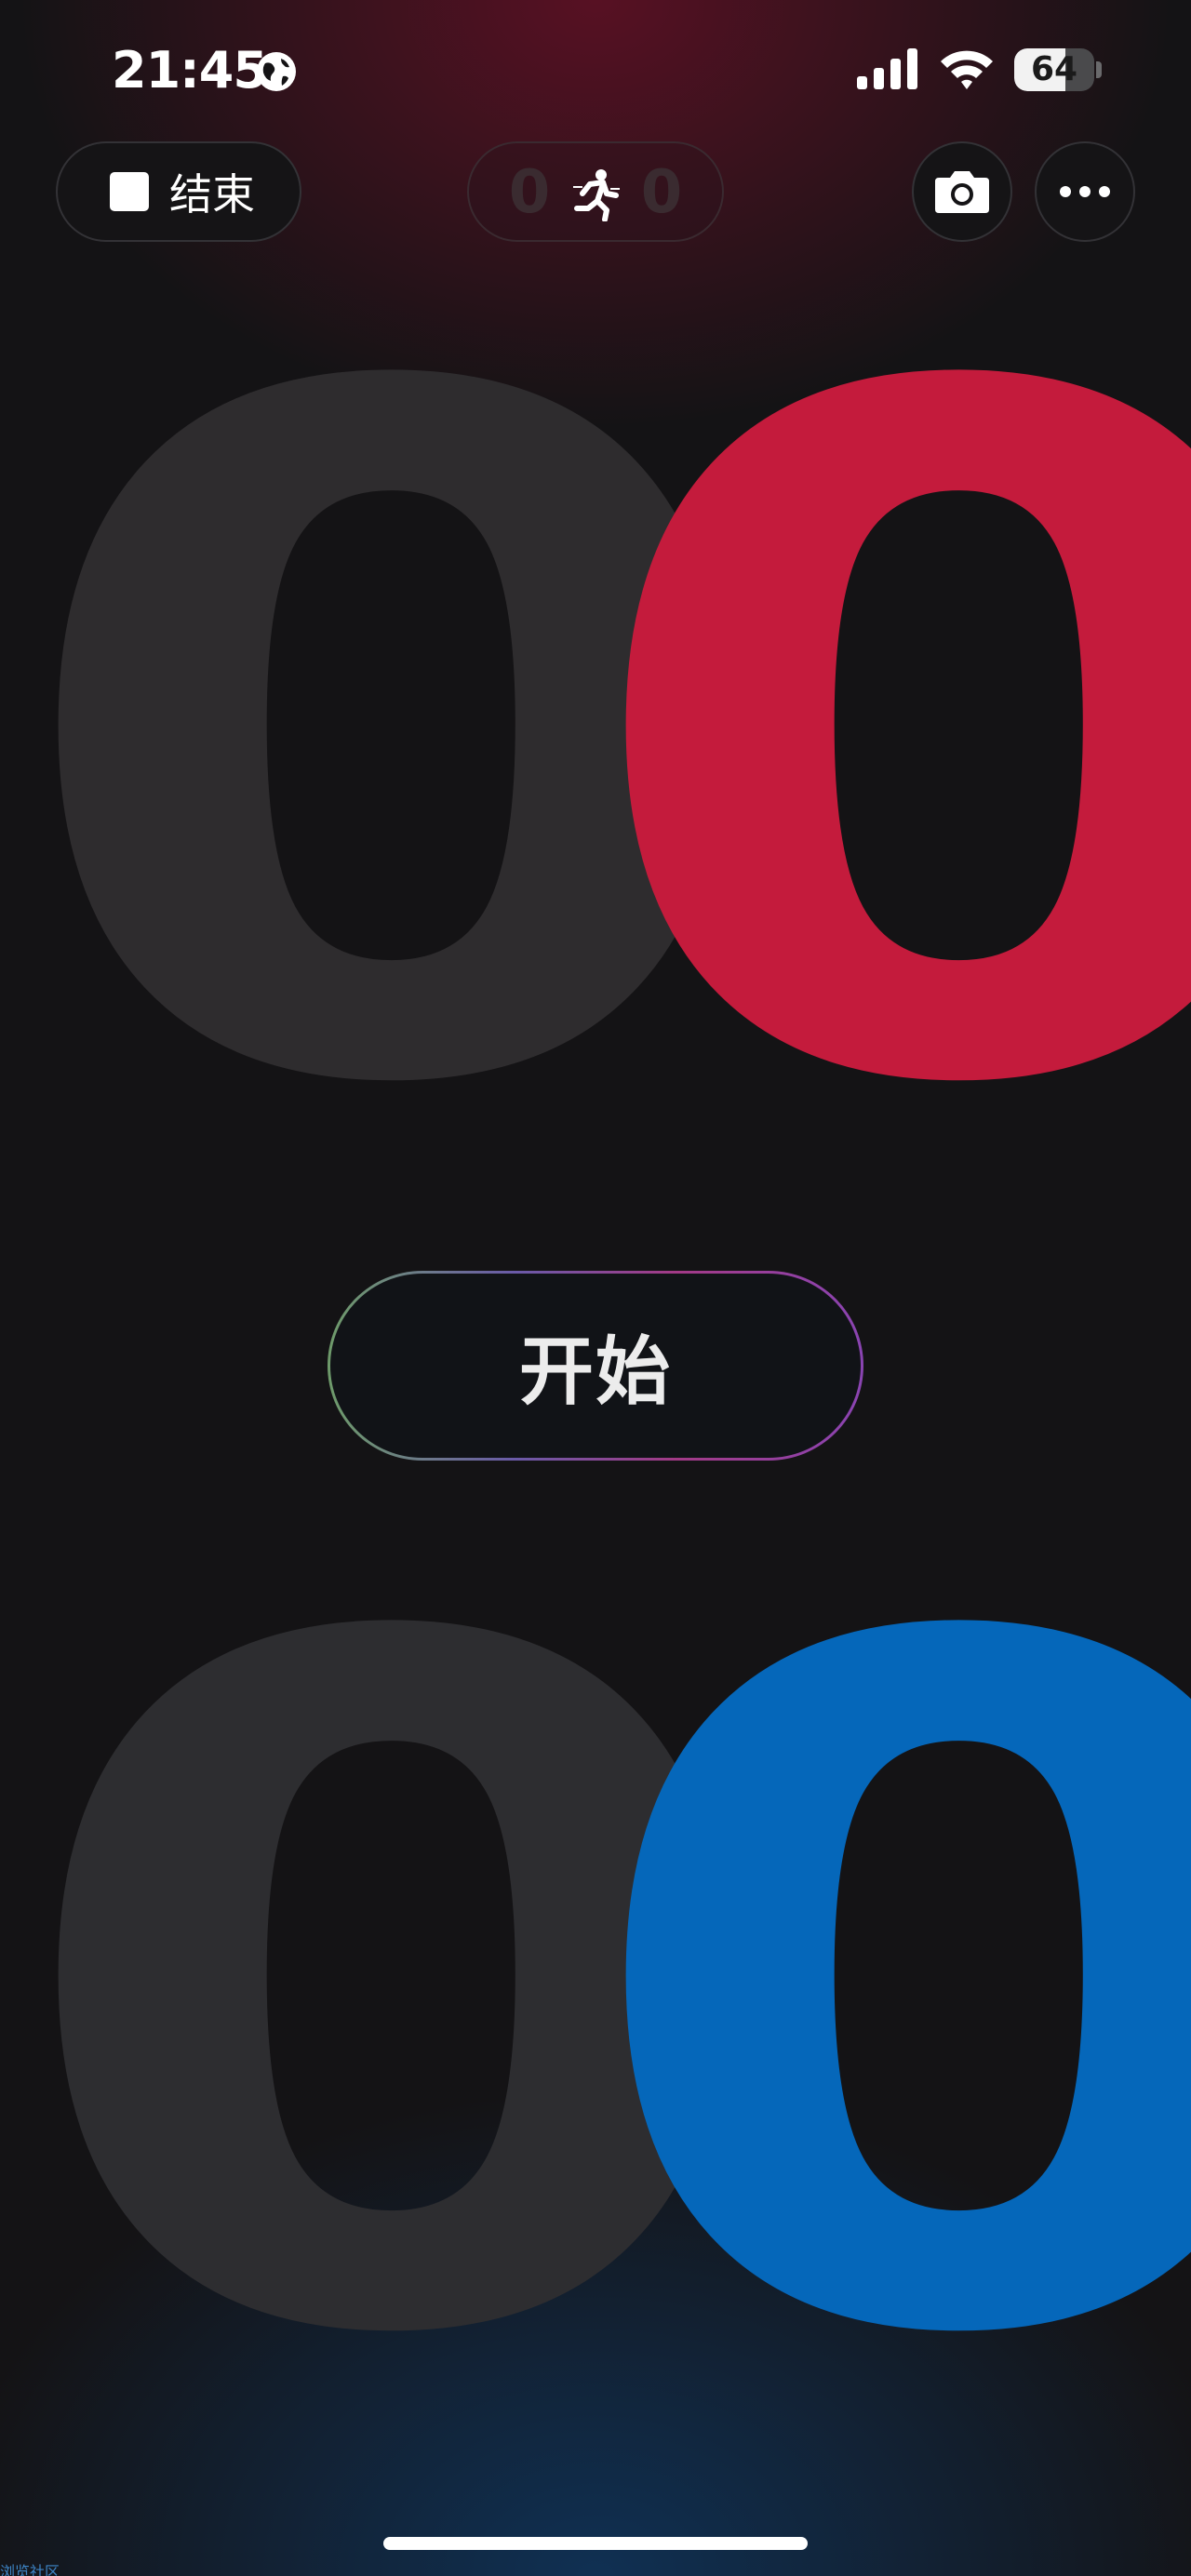 This screenshot has height=2576, width=1191. What do you see at coordinates (887, 68) in the screenshot?
I see `signal-icon` at bounding box center [887, 68].